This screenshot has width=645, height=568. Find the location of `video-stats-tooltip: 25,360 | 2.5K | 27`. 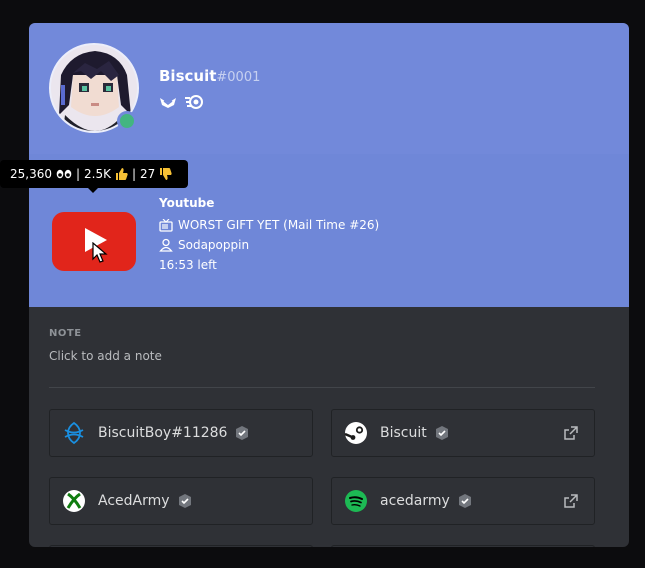

video-stats-tooltip: 25,360 | 2.5K | 27 is located at coordinates (94, 176).